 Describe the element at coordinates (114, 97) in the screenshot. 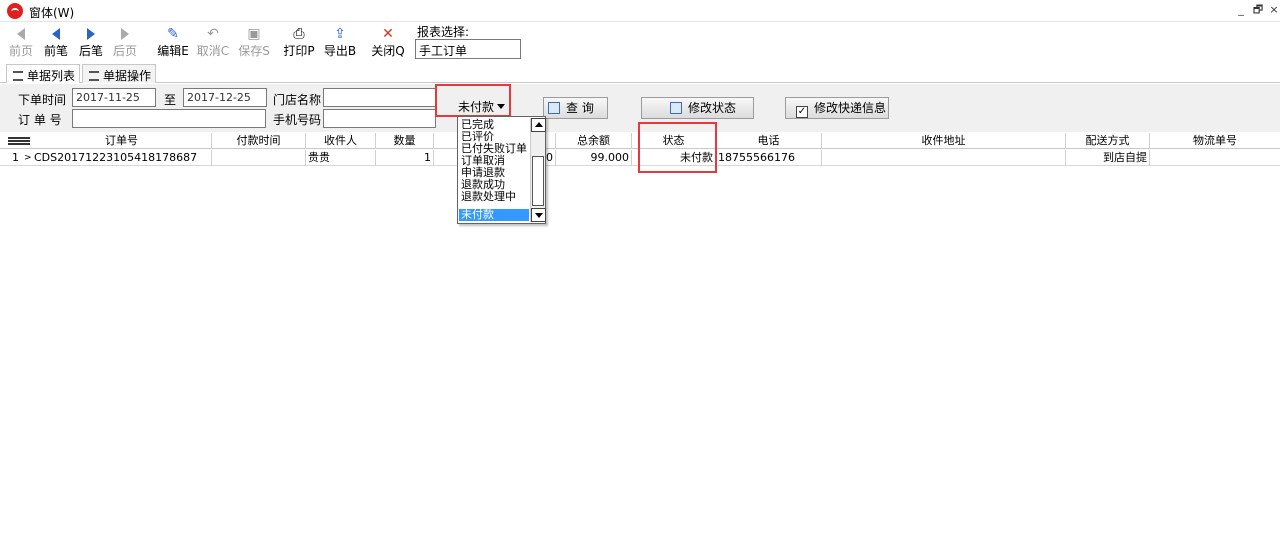

I see `date-from-field: 2017-11-25` at that location.